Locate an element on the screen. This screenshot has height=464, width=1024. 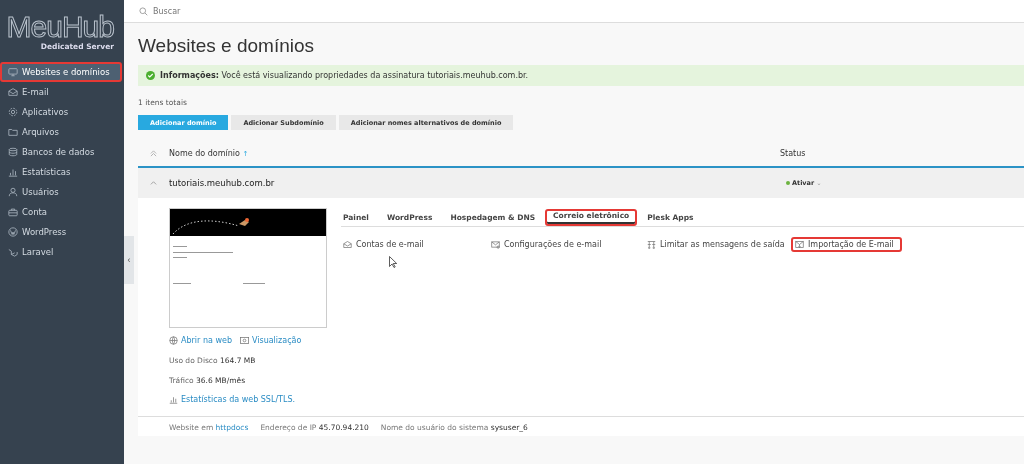
envelope-gear-icon is located at coordinates (495, 244).